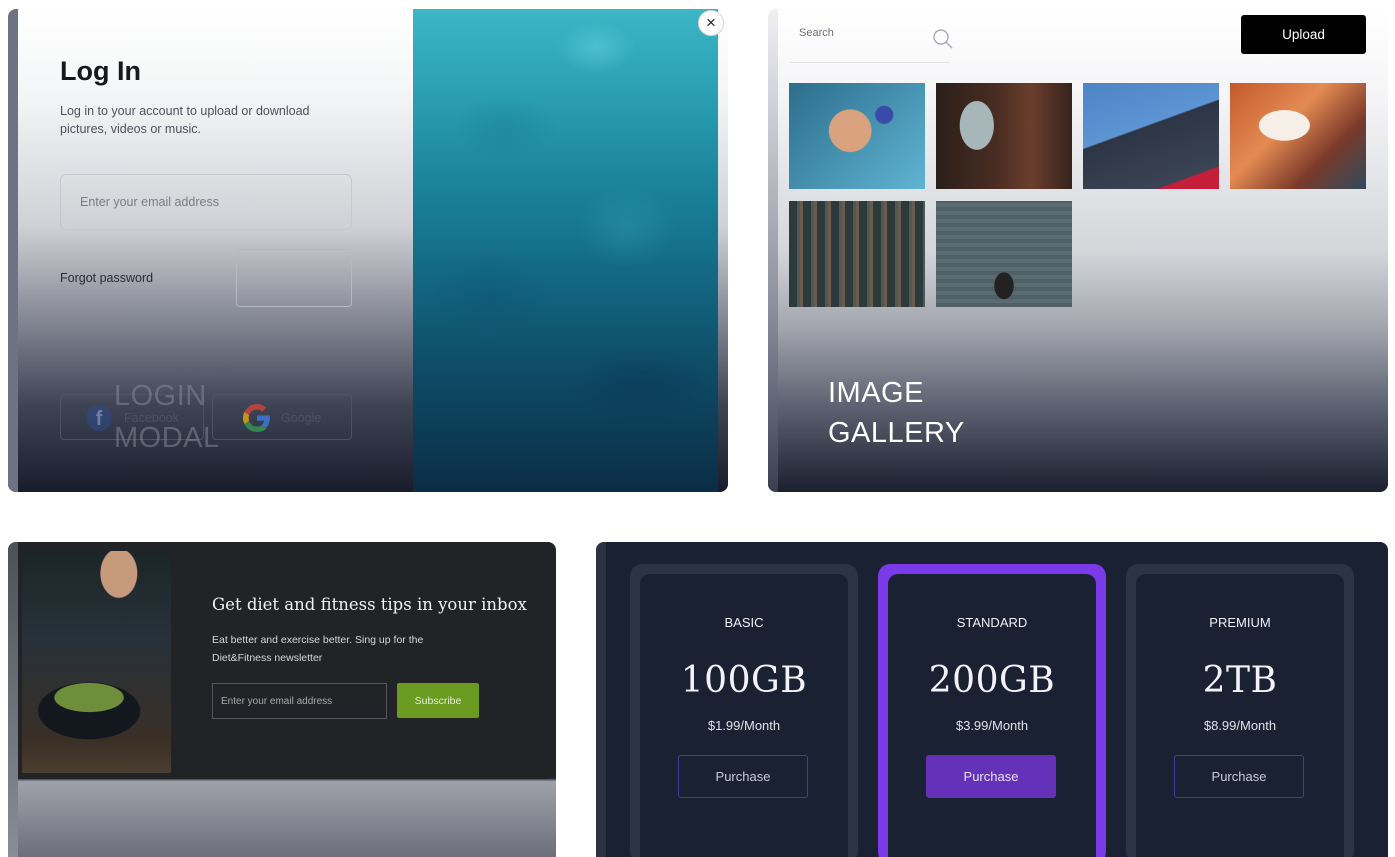  I want to click on google-login-button: Google, so click(282, 417).